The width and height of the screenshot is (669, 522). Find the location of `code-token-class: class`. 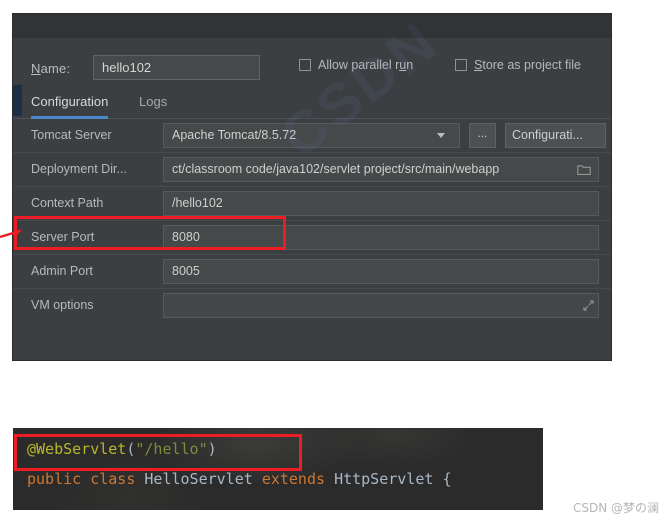

code-token-class: class is located at coordinates (113, 479).